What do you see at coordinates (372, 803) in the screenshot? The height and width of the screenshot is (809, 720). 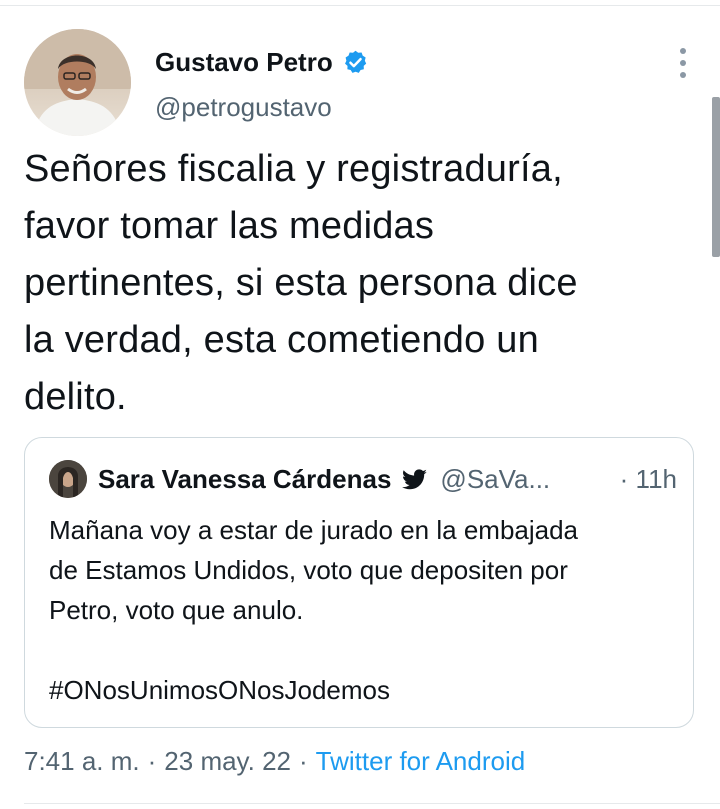 I see `bottom-divider` at bounding box center [372, 803].